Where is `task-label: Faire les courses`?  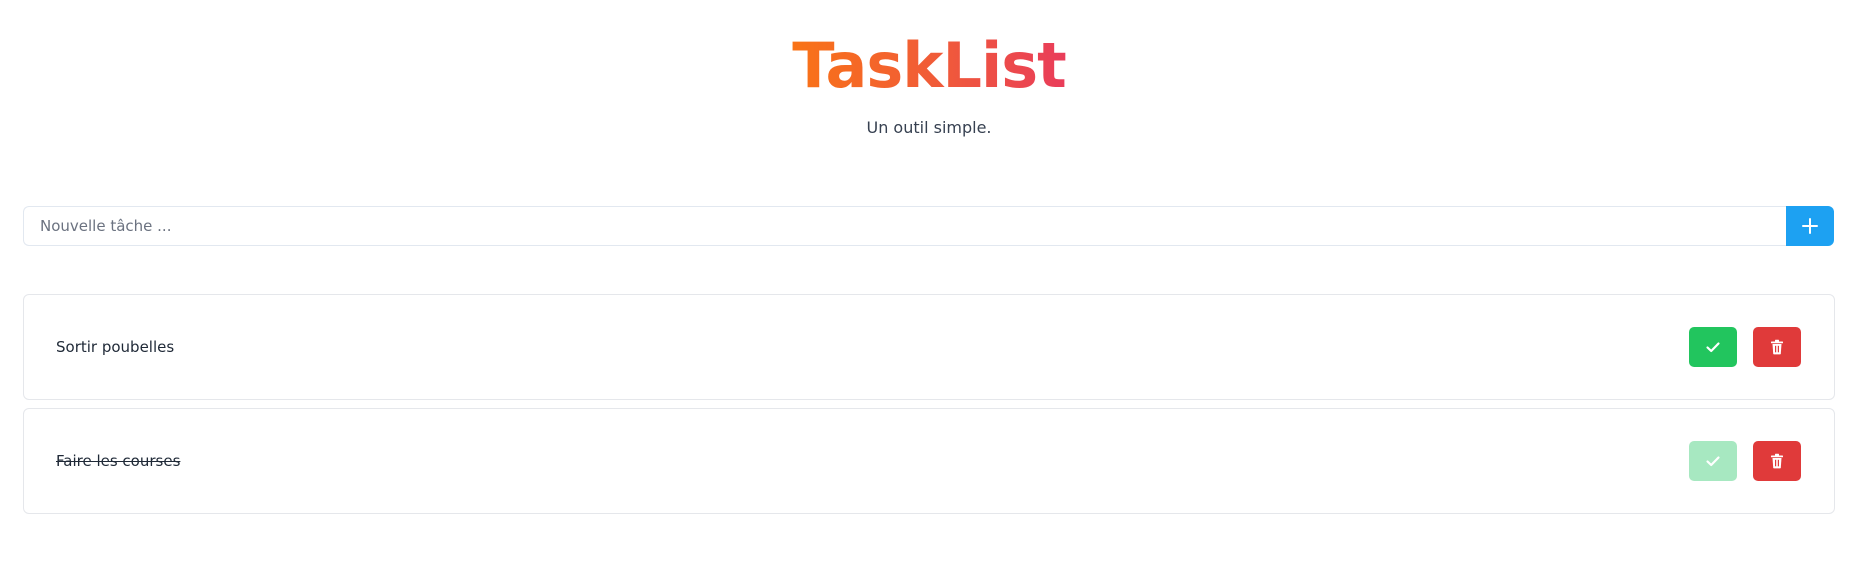
task-label: Faire les courses is located at coordinates (118, 461).